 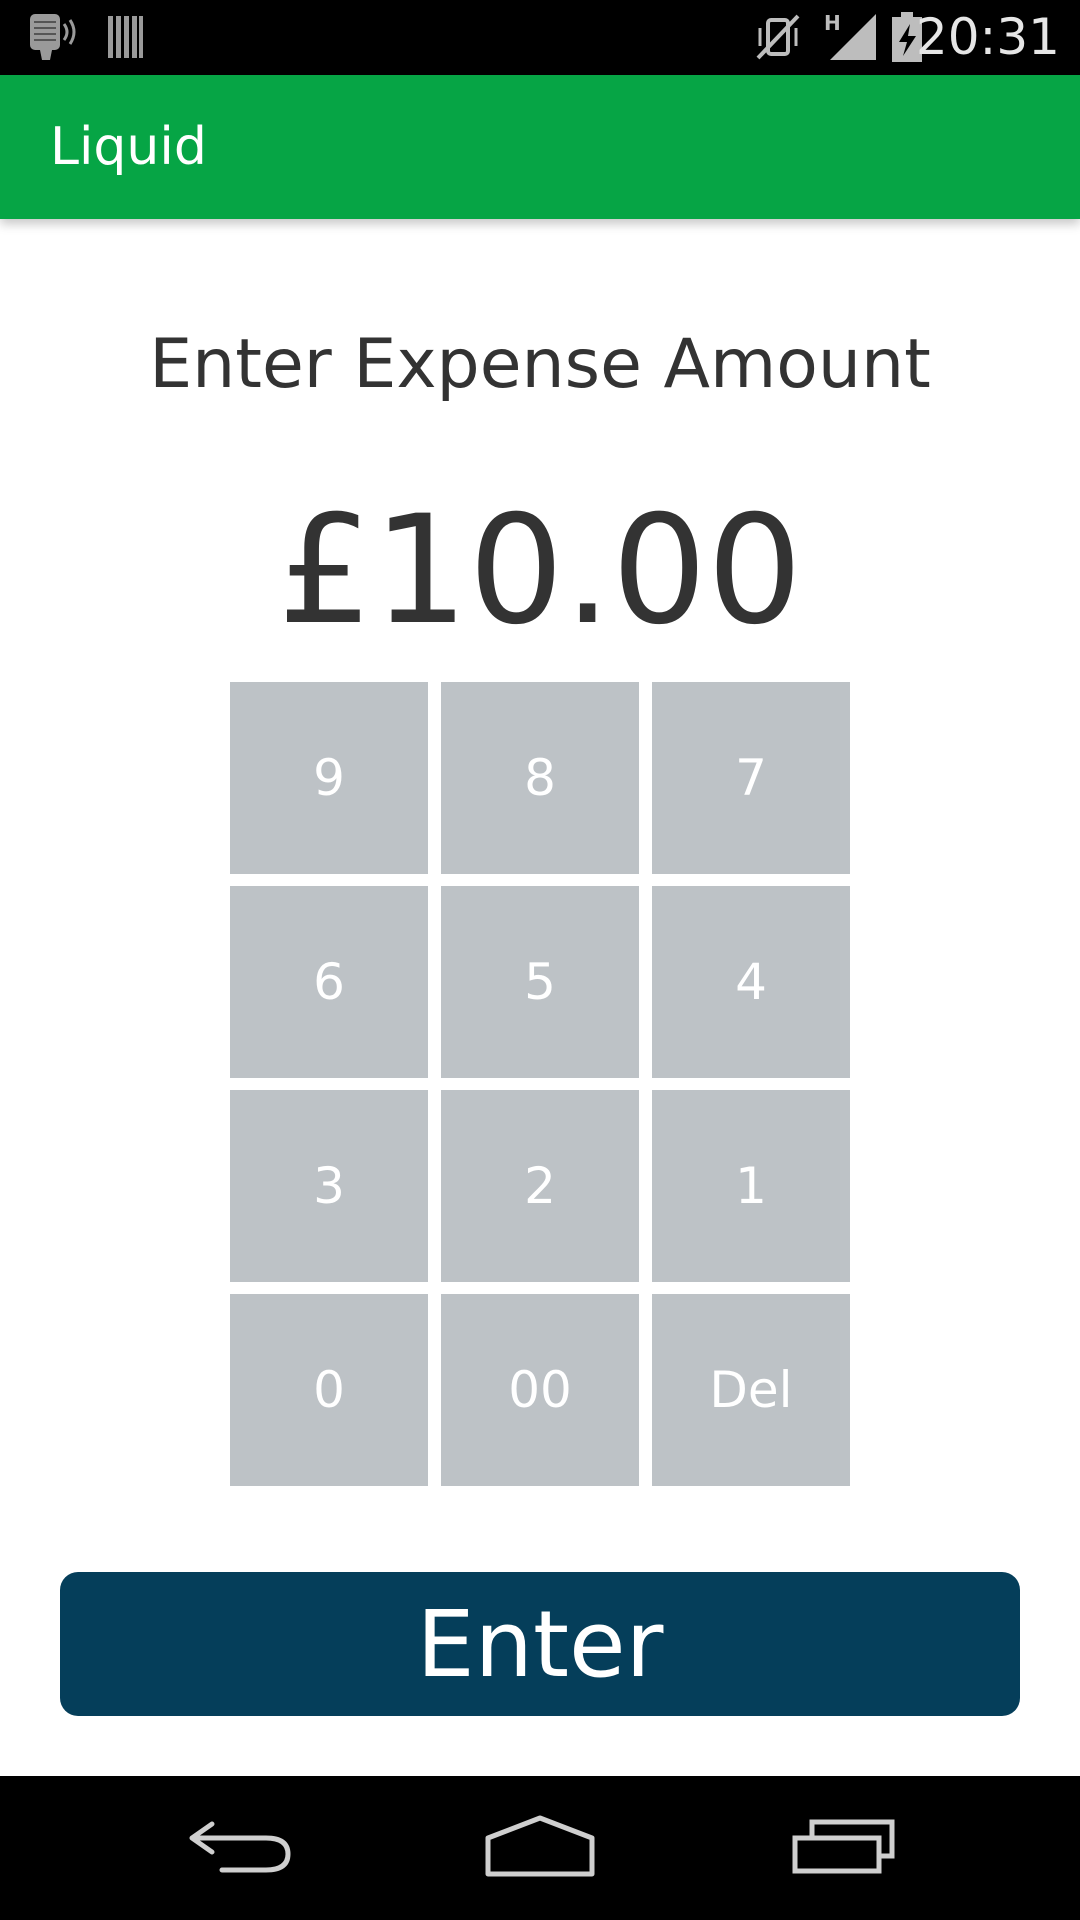 What do you see at coordinates (778, 37) in the screenshot?
I see `vibrate-mute-icon` at bounding box center [778, 37].